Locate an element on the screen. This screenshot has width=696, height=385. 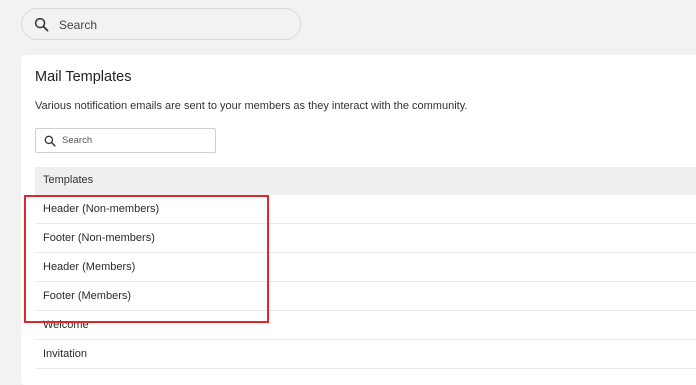
template-row-label: Footer (Non-members) is located at coordinates (99, 238).